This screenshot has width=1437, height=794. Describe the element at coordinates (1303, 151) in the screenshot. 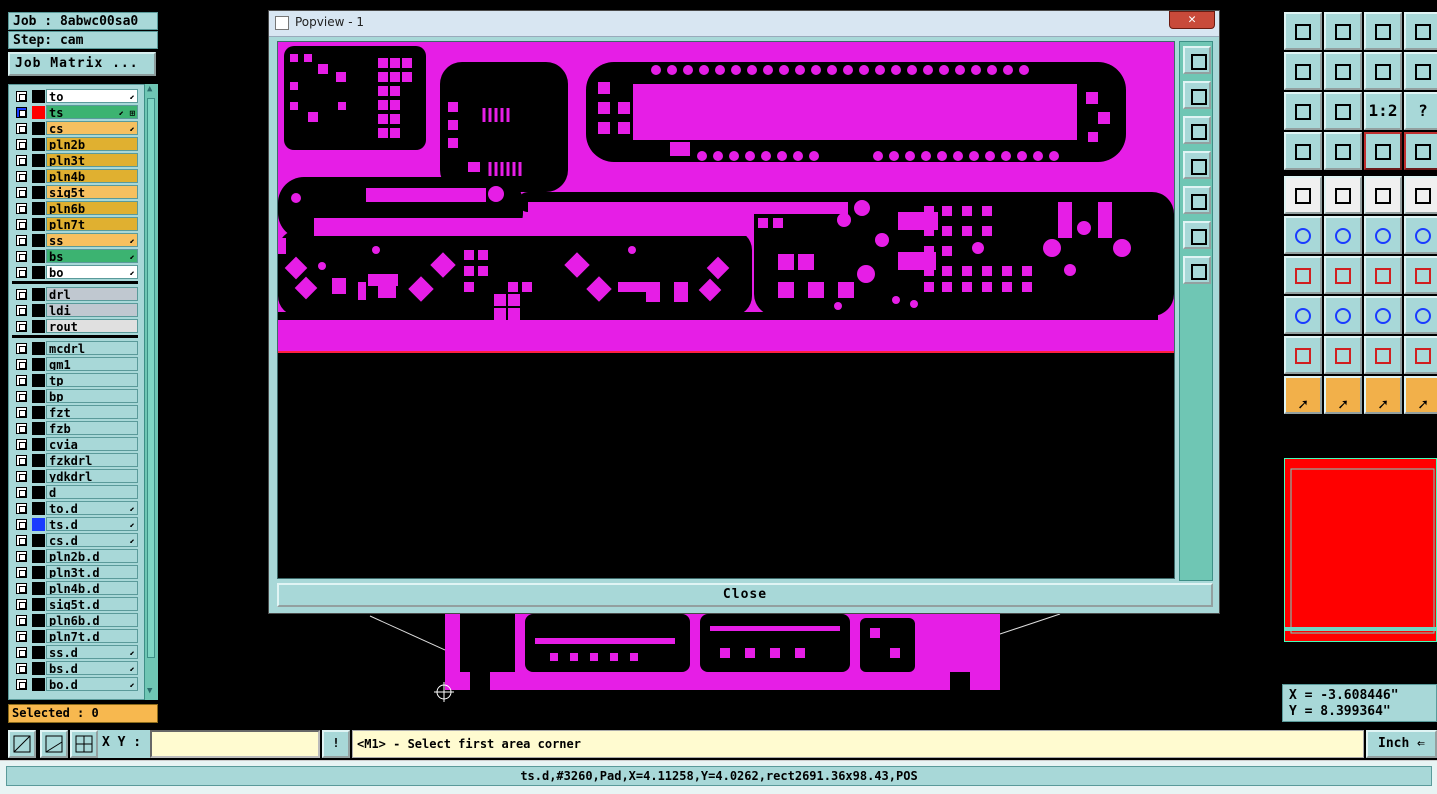

I see `measure-probe-tool-button` at that location.